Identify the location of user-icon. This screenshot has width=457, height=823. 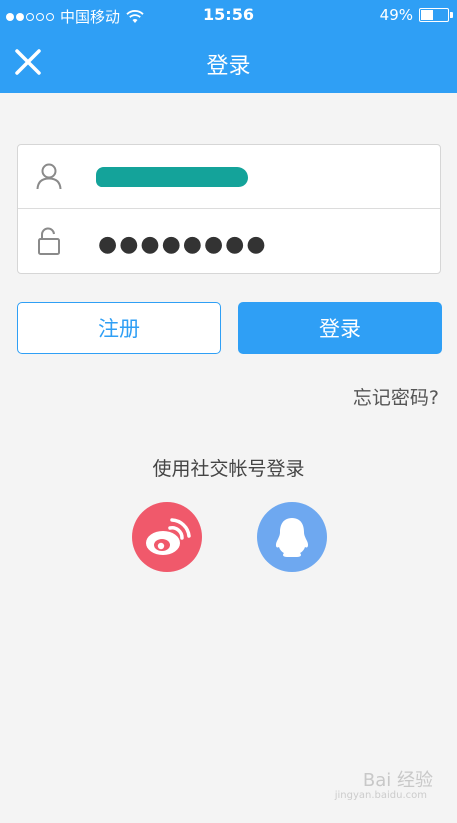
(49, 176).